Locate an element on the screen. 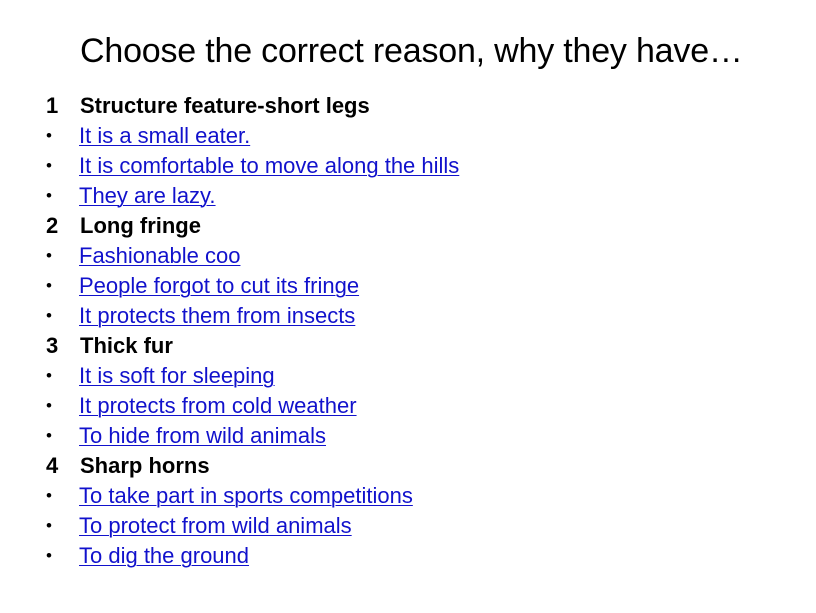 This screenshot has height=613, width=816. option-link: To take part in sports competitions is located at coordinates (246, 496).